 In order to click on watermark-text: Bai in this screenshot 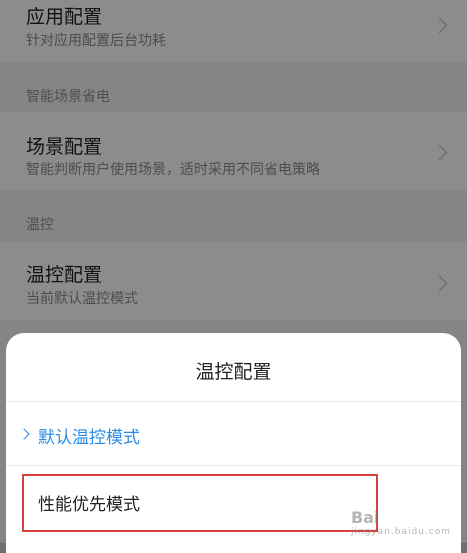, I will do `click(365, 517)`.